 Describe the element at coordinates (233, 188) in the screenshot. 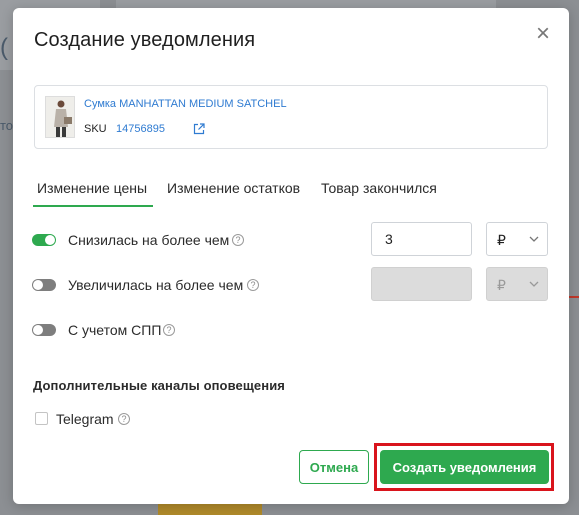

I see `tab-stock-change: Изменение остатков` at that location.